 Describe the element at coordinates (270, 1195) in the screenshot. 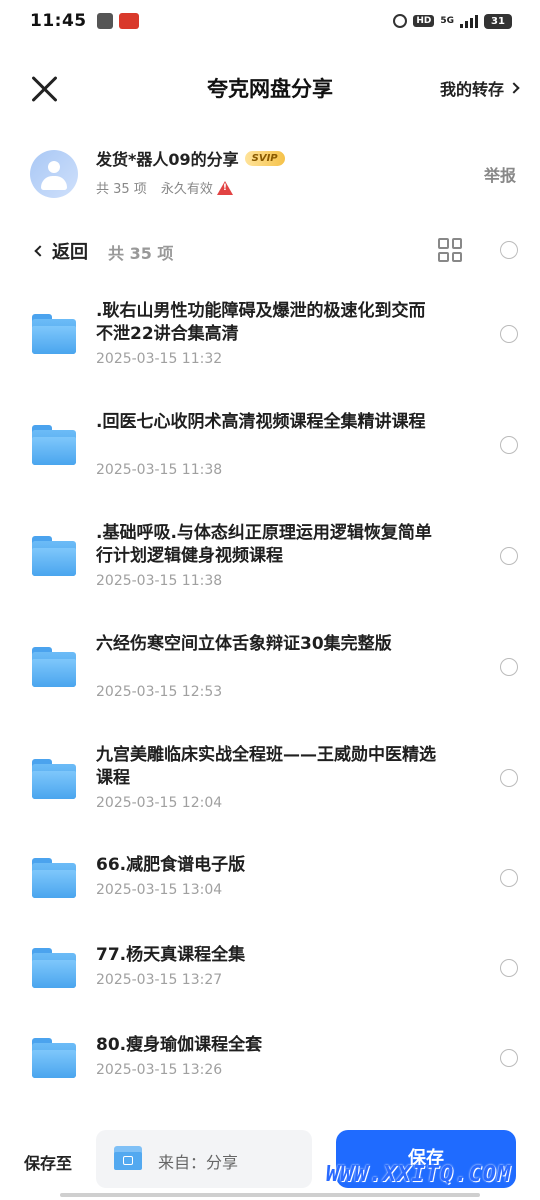

I see `home-indicator` at that location.